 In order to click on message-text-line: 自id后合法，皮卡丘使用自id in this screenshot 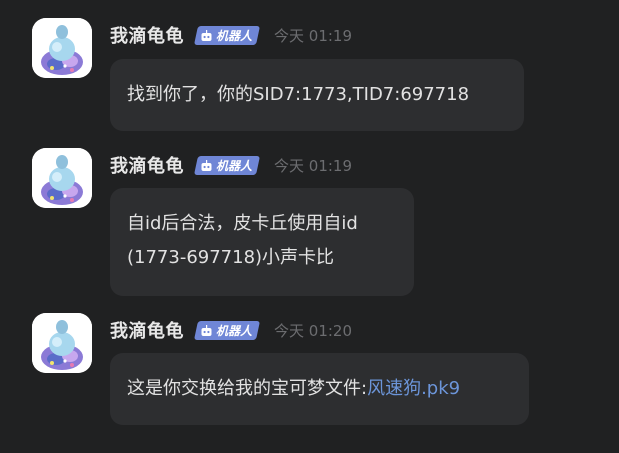, I will do `click(242, 223)`.